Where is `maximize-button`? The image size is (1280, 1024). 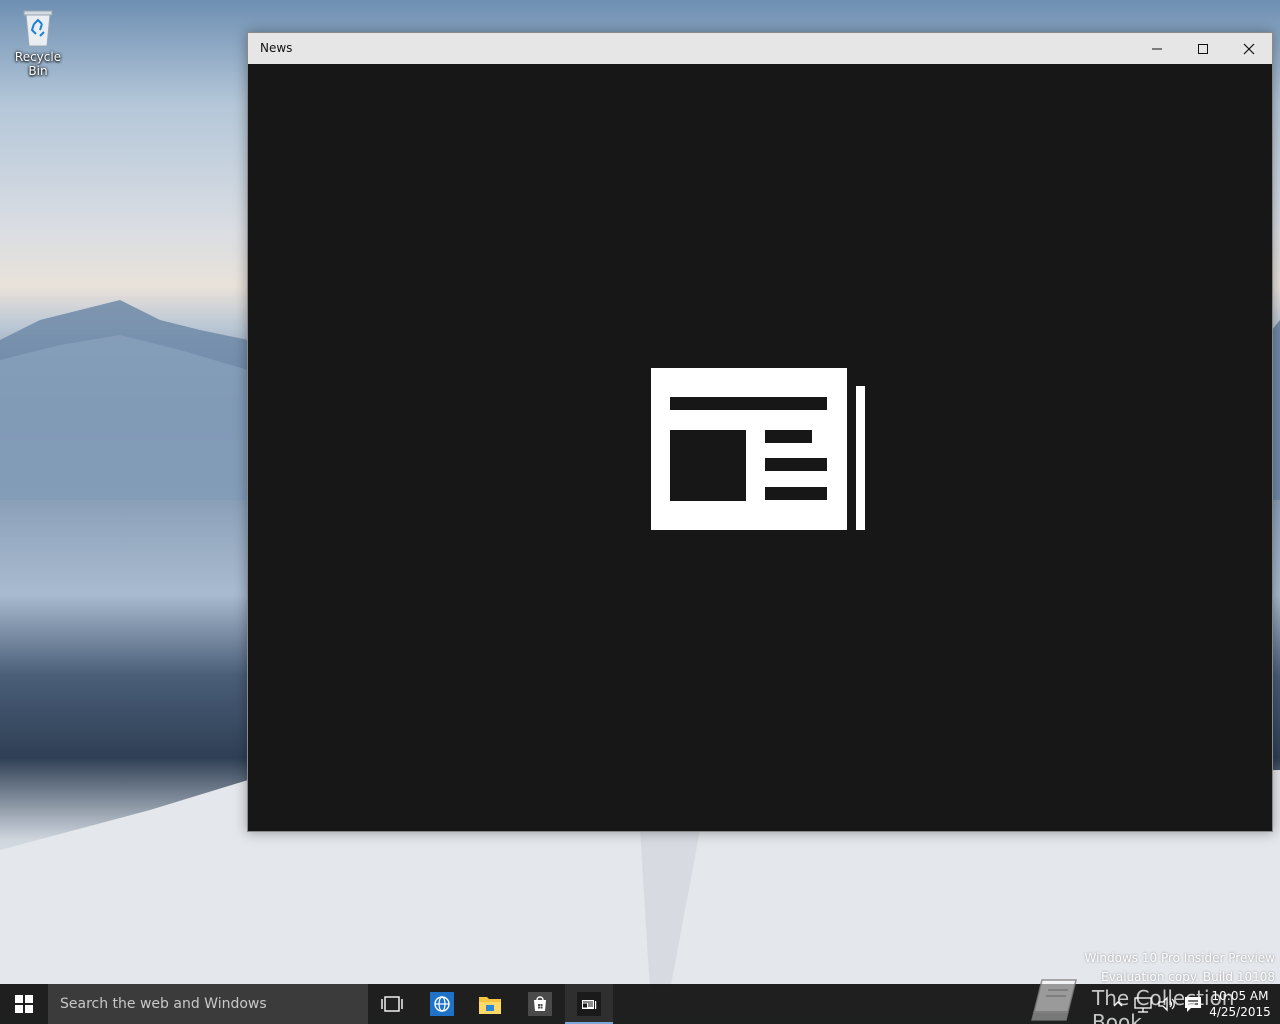 maximize-button is located at coordinates (1203, 48).